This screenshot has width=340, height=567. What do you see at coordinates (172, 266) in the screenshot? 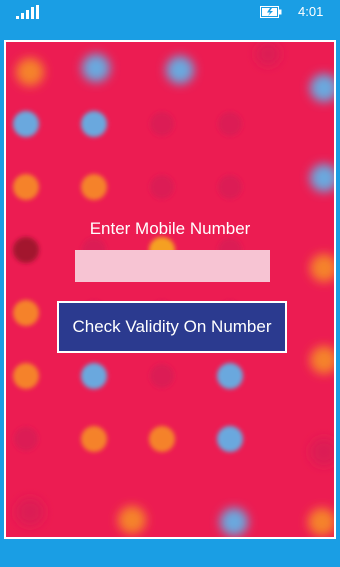
I see `mobile-number-input` at bounding box center [172, 266].